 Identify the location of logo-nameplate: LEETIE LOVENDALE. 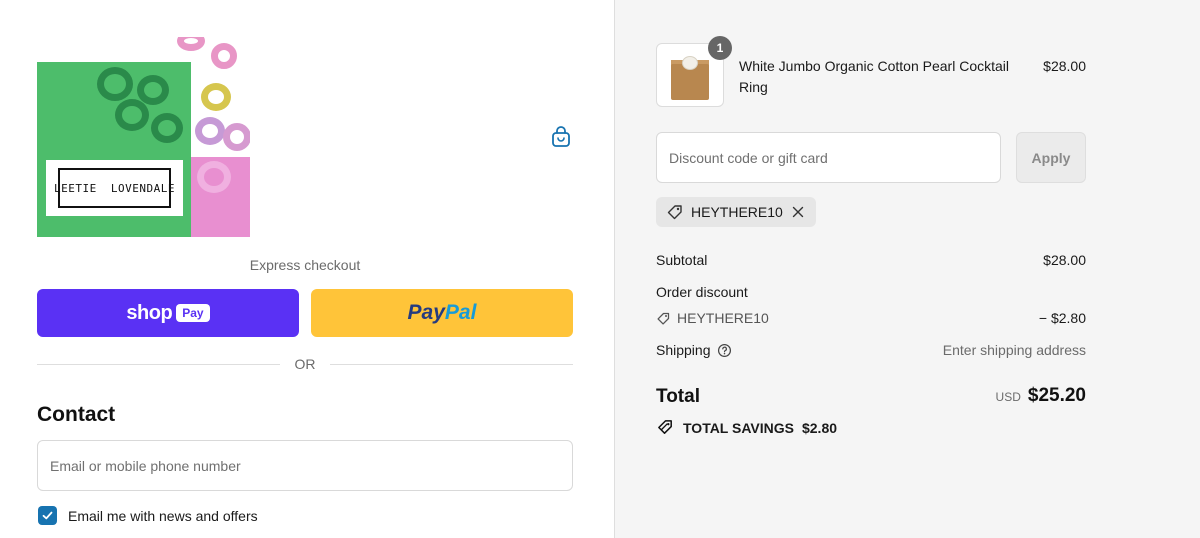
(114, 188).